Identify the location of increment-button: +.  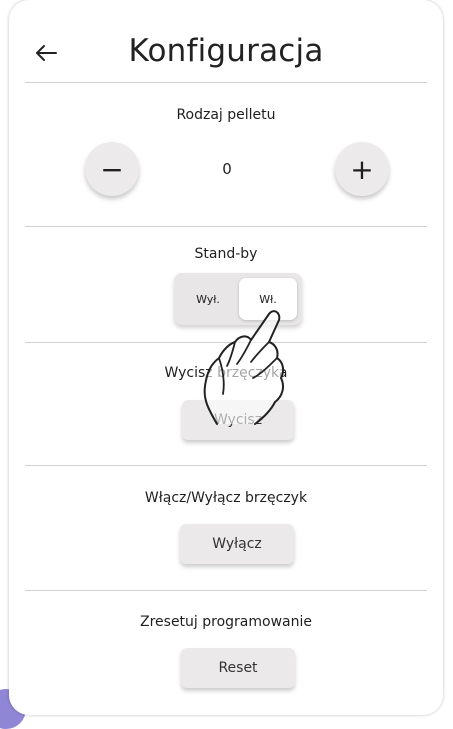
(362, 169).